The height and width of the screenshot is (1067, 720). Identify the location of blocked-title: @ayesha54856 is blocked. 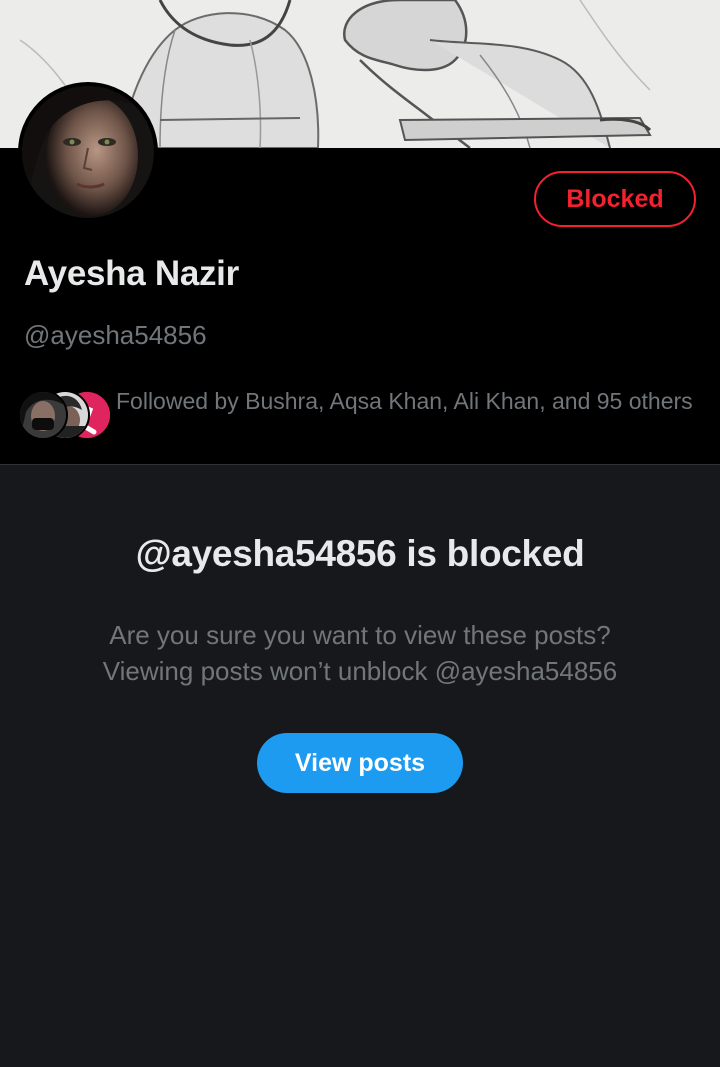
(360, 553).